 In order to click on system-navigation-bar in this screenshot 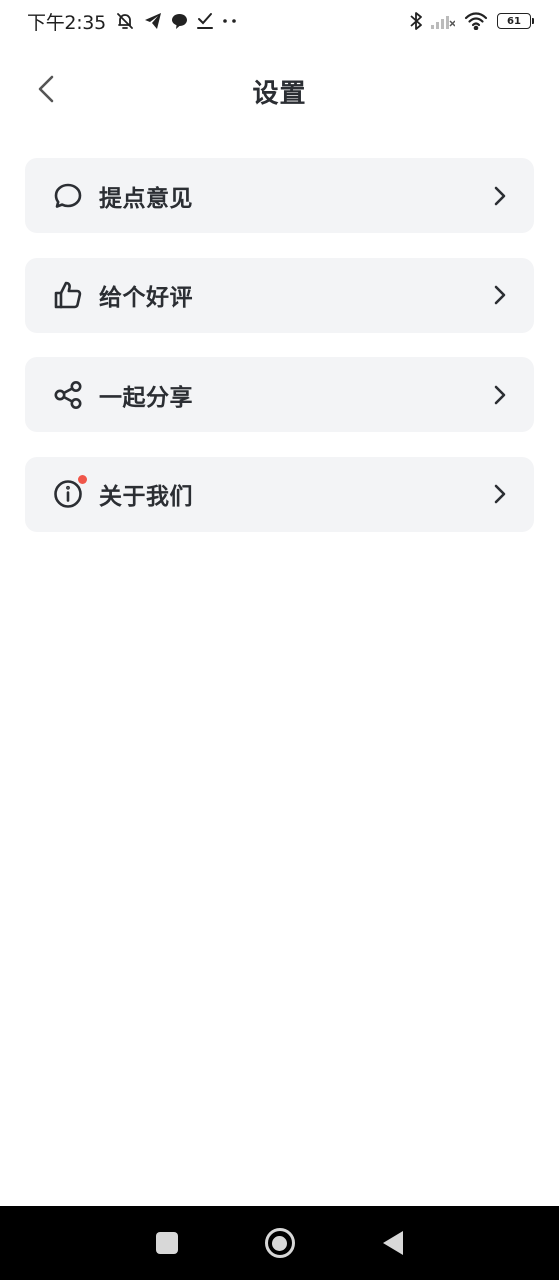, I will do `click(279, 1243)`.